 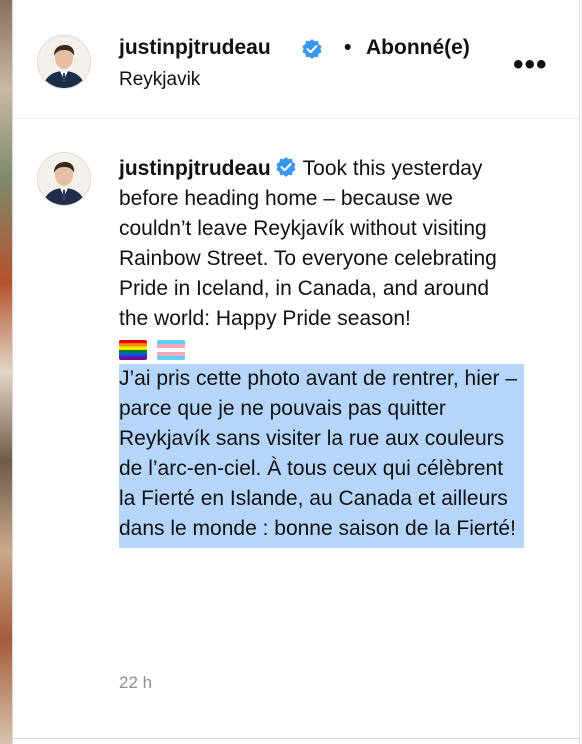 I want to click on background-photo-edge, so click(x=6, y=372).